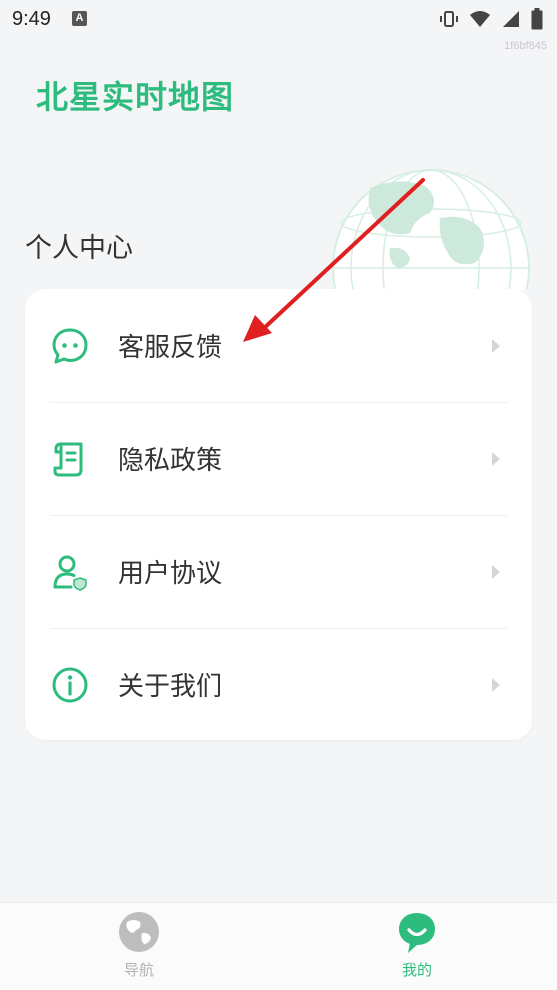 The width and height of the screenshot is (557, 990). What do you see at coordinates (138, 970) in the screenshot?
I see `tab-label: 导航` at bounding box center [138, 970].